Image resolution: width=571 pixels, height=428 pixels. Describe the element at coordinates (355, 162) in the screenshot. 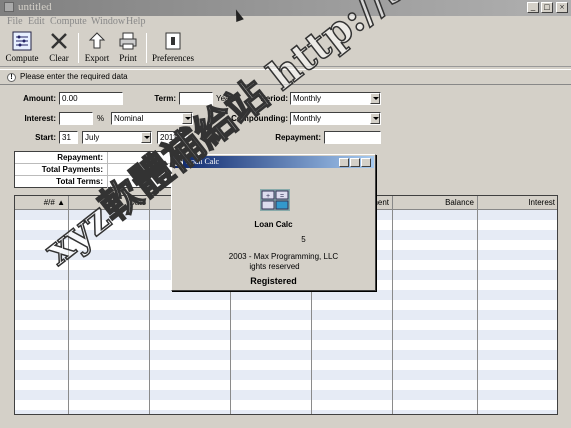

I see `dialog-maximize-button` at that location.